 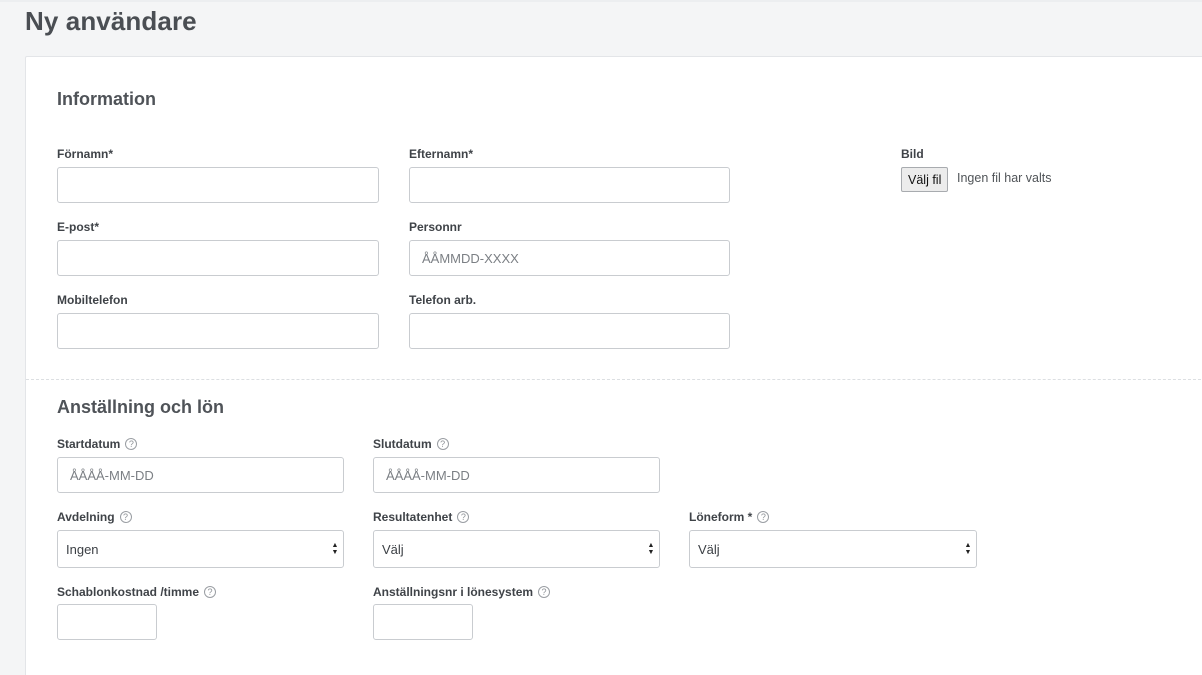 I want to click on file-status-text: Ingen fil har valts, so click(x=1004, y=178).